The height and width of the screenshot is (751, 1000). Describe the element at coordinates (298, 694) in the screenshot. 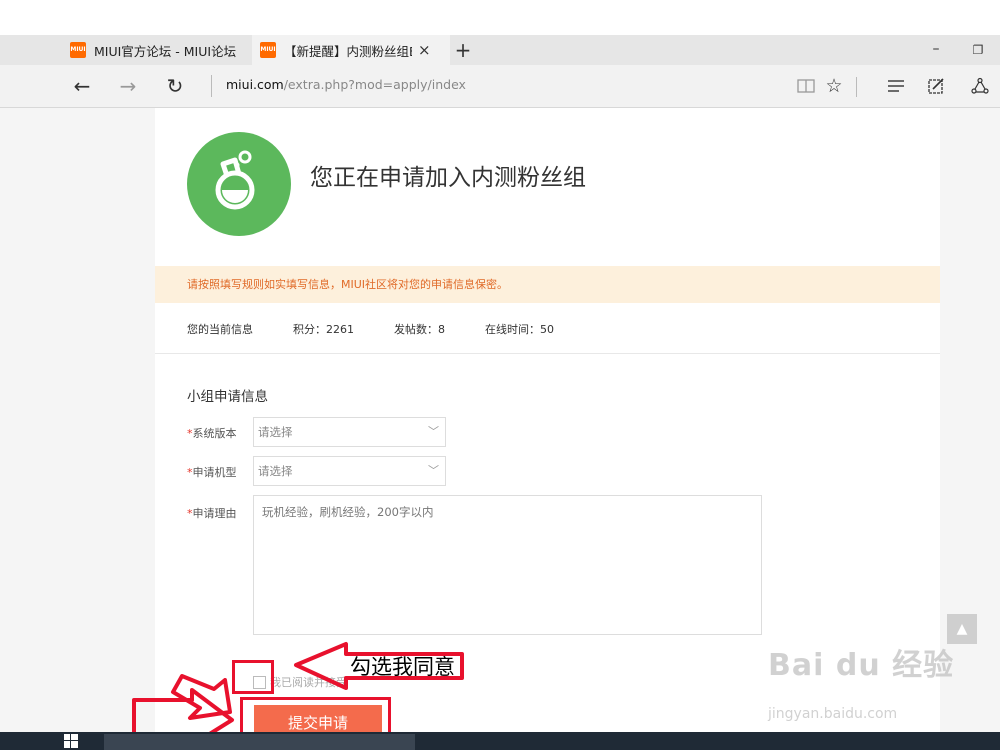

I see `annotation-overlay` at that location.